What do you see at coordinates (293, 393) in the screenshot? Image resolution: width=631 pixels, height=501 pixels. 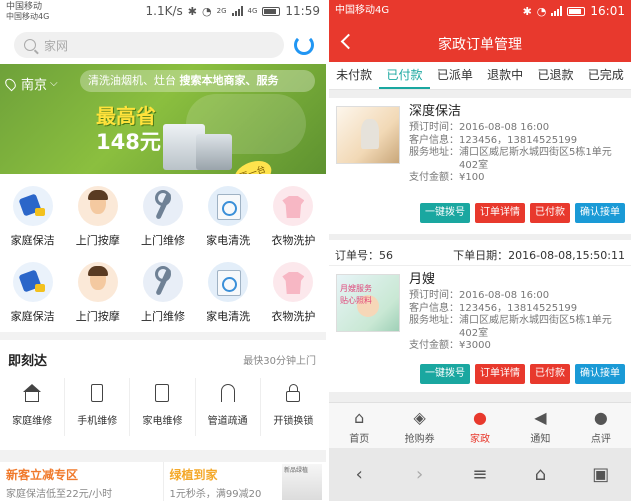 I see `lock-icon` at bounding box center [293, 393].